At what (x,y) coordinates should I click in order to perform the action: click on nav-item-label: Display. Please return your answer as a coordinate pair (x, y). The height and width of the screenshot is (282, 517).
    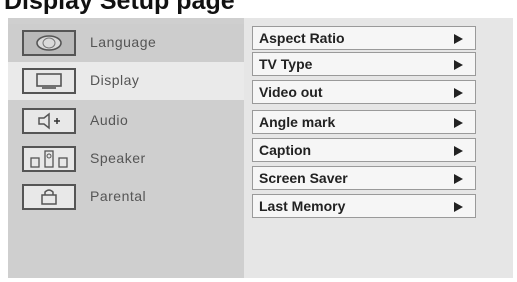
    Looking at the image, I should click on (115, 80).